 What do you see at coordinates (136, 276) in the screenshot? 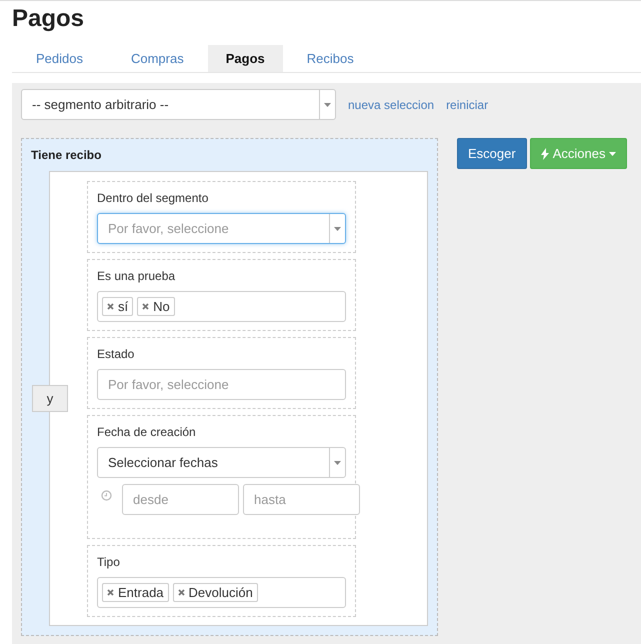
I see `filter-label: Es una prueba` at bounding box center [136, 276].